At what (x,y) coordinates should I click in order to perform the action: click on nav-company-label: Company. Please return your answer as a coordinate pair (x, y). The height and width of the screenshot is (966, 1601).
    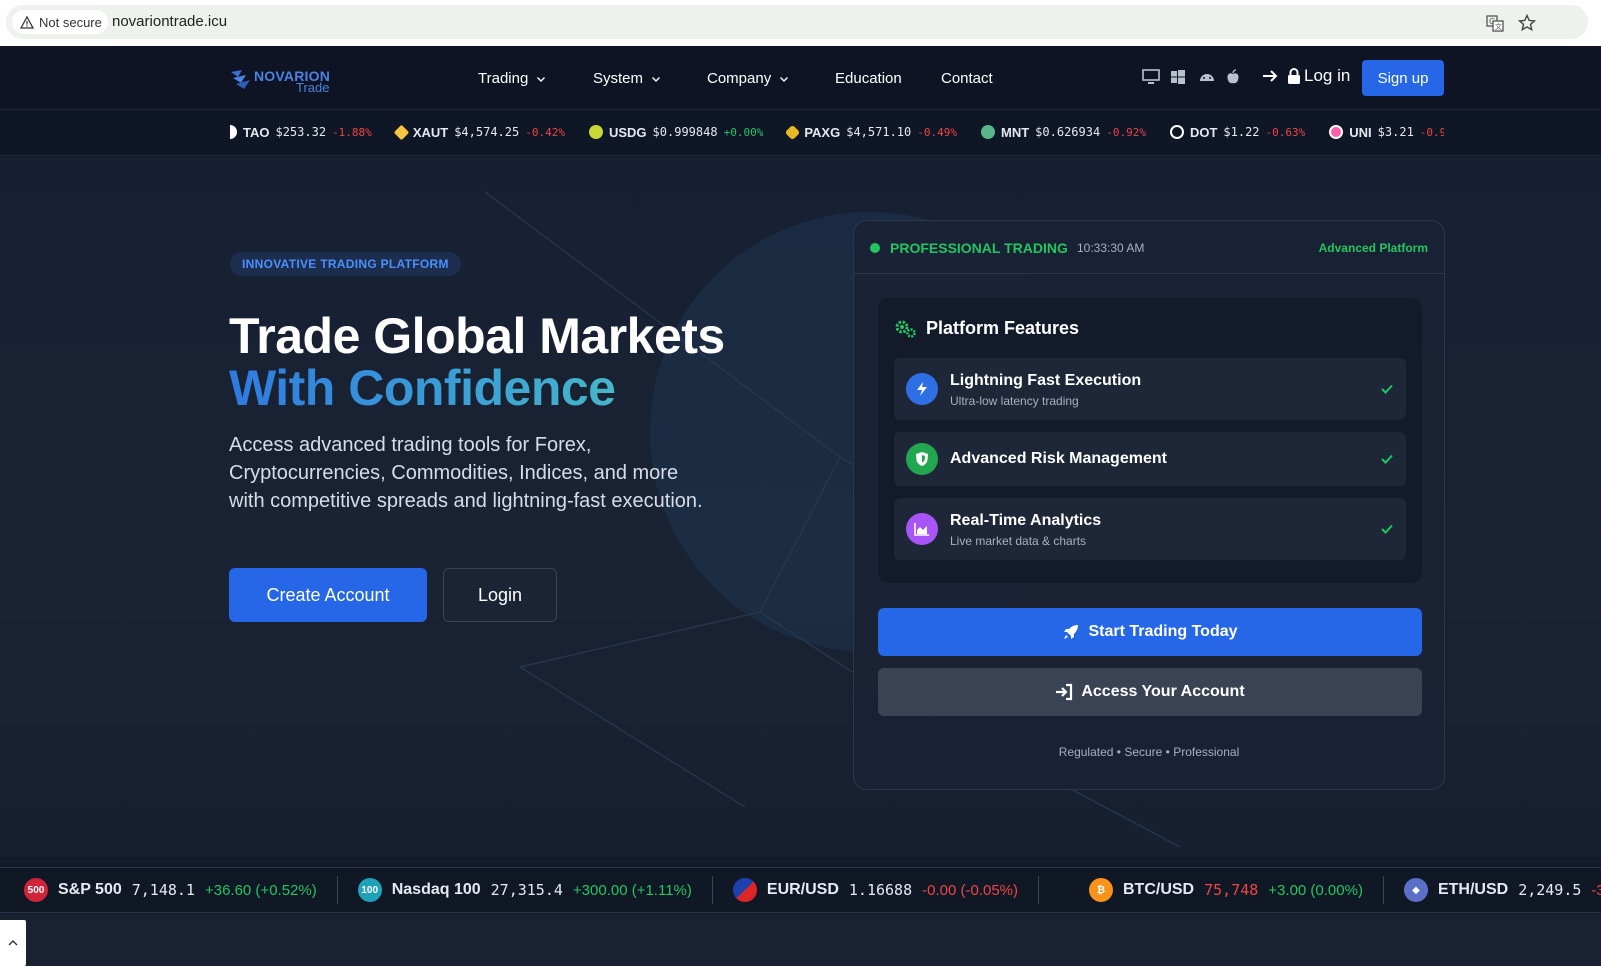
    Looking at the image, I should click on (739, 78).